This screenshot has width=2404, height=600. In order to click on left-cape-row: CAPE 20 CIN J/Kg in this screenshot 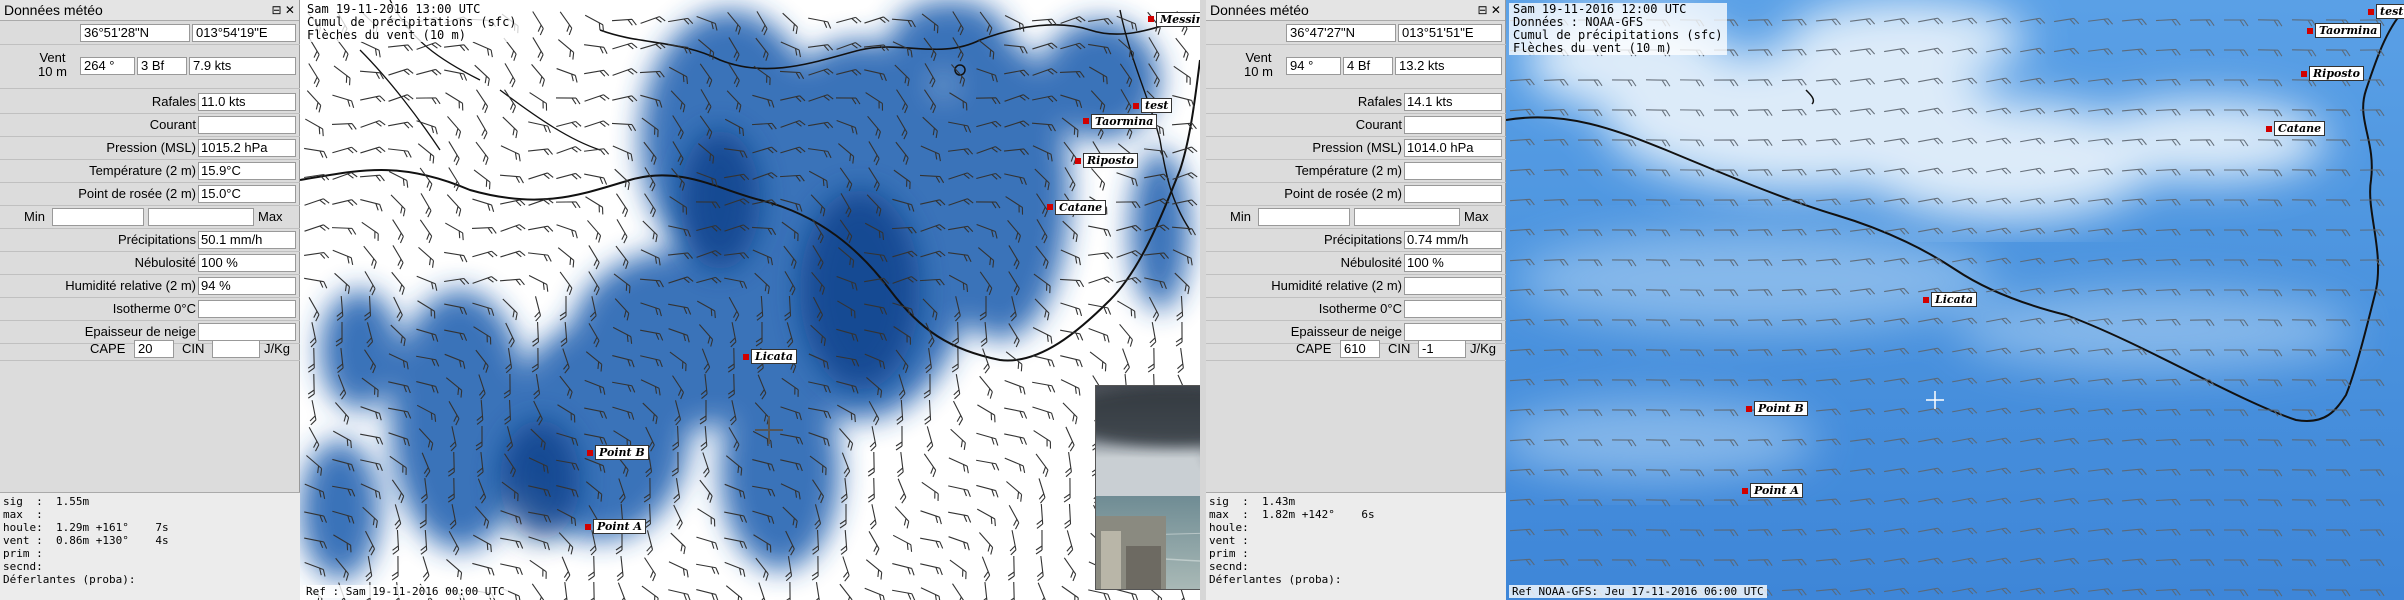, I will do `click(150, 349)`.